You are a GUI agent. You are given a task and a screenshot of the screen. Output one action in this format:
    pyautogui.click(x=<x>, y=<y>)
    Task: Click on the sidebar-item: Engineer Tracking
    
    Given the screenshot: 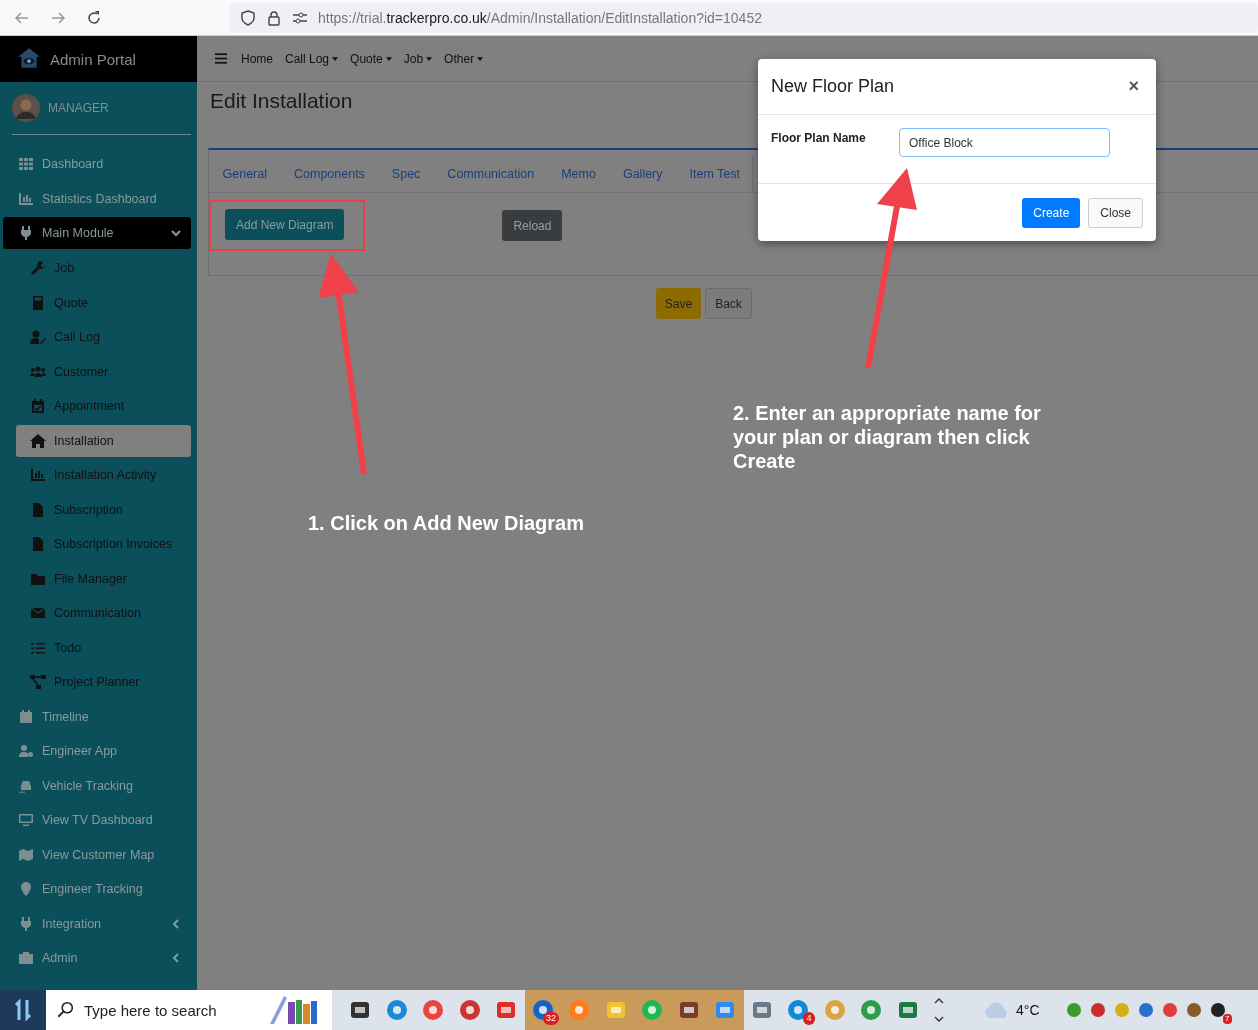 What is the action you would take?
    pyautogui.click(x=95, y=889)
    